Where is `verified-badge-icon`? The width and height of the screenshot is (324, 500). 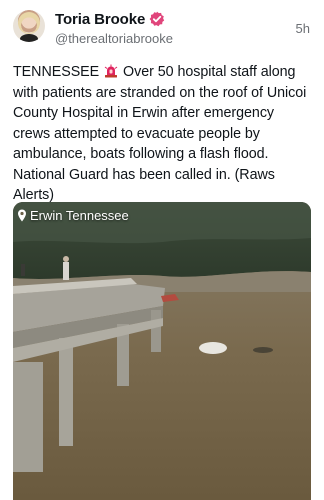
verified-badge-icon is located at coordinates (157, 19).